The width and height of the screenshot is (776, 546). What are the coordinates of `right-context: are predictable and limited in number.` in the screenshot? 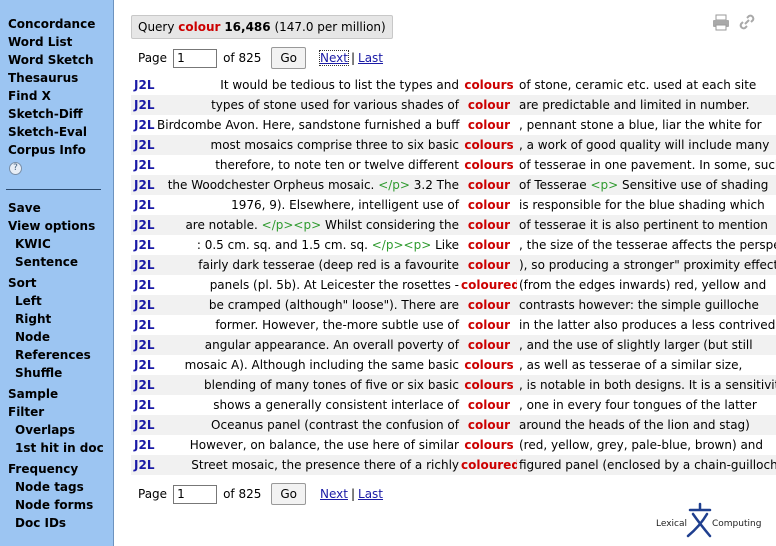 It's located at (646, 105).